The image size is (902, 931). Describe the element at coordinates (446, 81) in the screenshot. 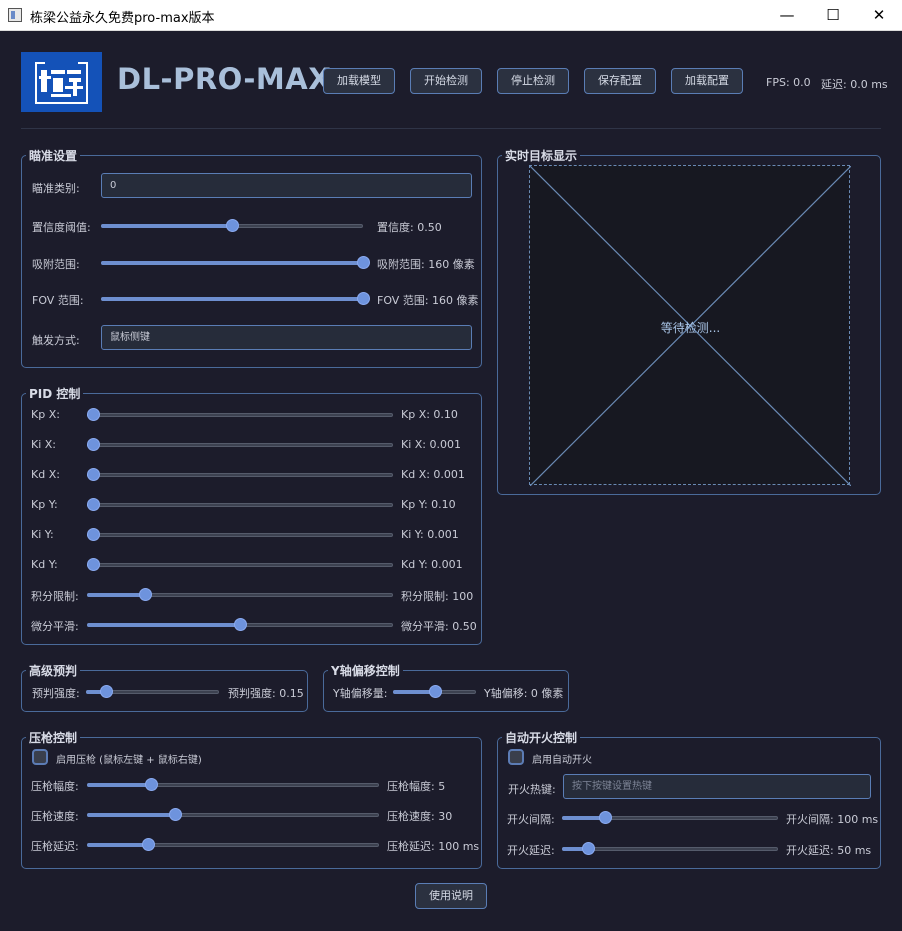

I see `start-detect-button: 开始检测` at that location.